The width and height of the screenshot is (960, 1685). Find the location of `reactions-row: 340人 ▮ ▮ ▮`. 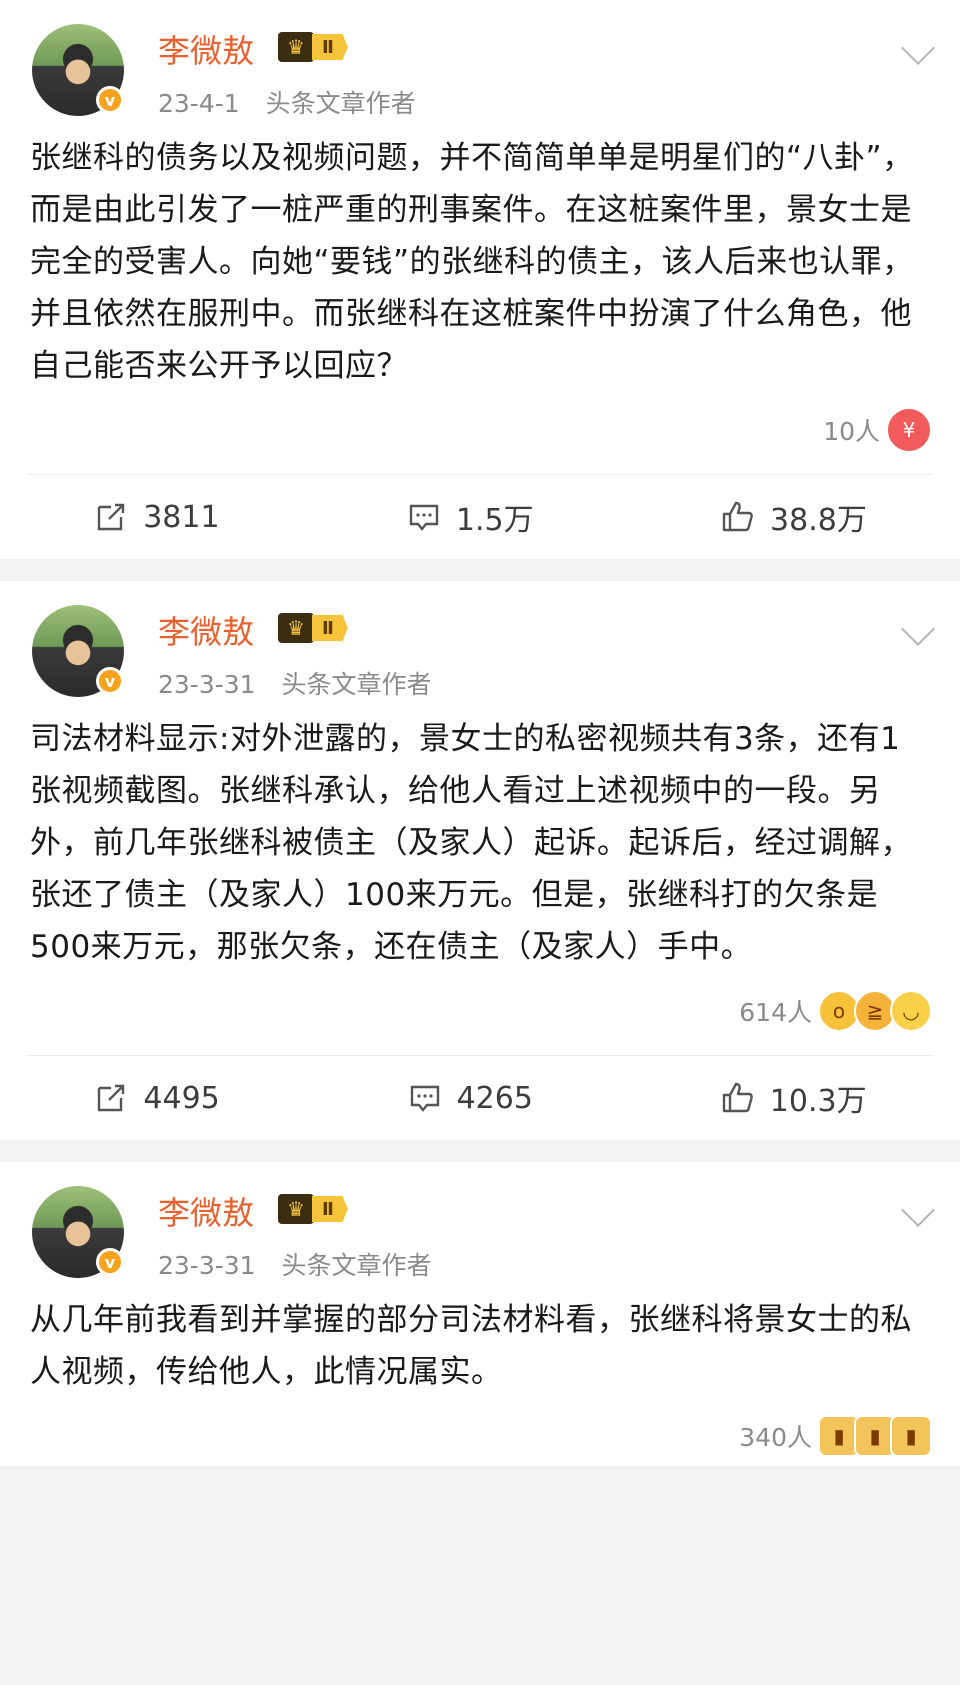

reactions-row: 340人 ▮ ▮ ▮ is located at coordinates (480, 1432).